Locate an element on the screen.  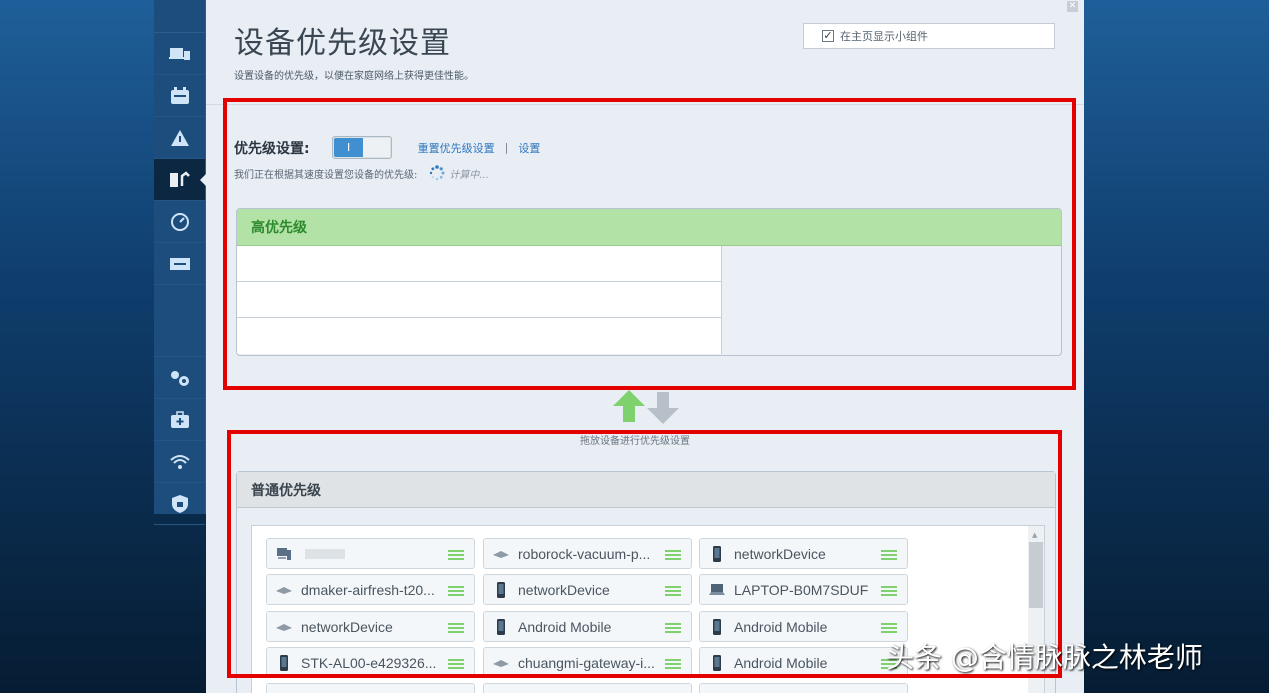
parental-controls-icon is located at coordinates (179, 137).